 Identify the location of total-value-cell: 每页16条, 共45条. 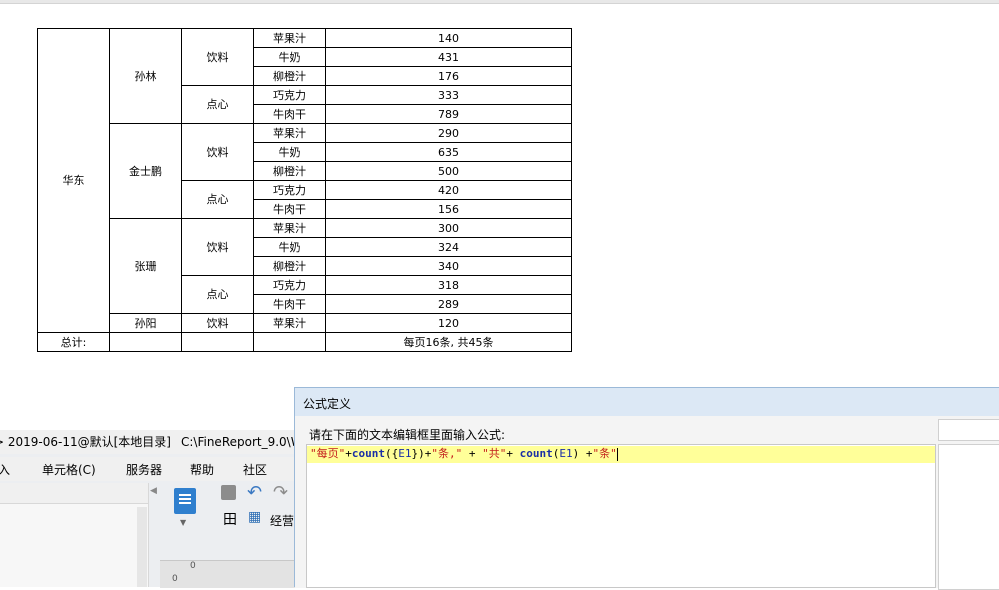
(448, 342).